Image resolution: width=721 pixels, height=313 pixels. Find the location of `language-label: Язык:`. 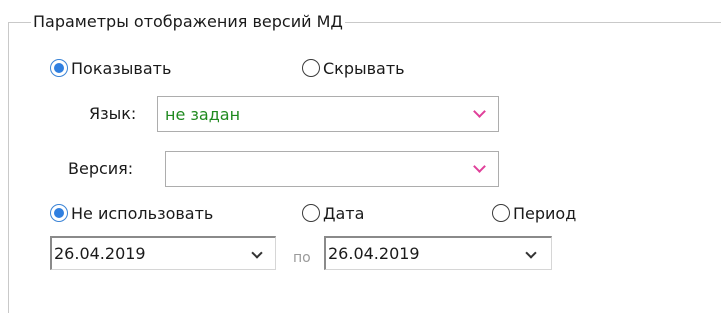

language-label: Язык: is located at coordinates (113, 113).